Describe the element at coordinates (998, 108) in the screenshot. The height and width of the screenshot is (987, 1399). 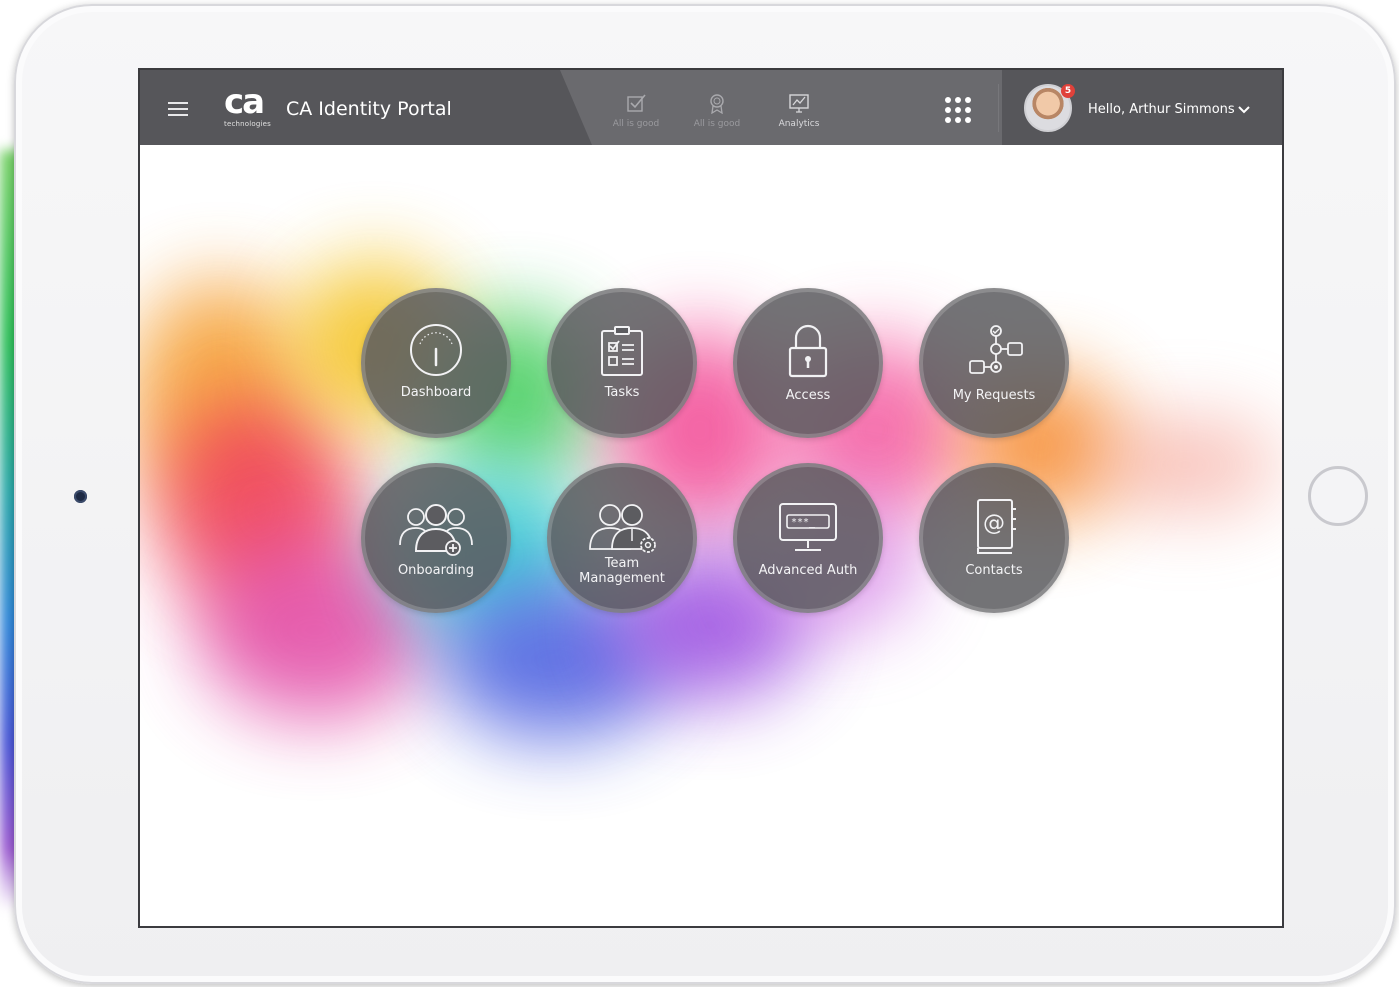
I see `header-divider` at that location.